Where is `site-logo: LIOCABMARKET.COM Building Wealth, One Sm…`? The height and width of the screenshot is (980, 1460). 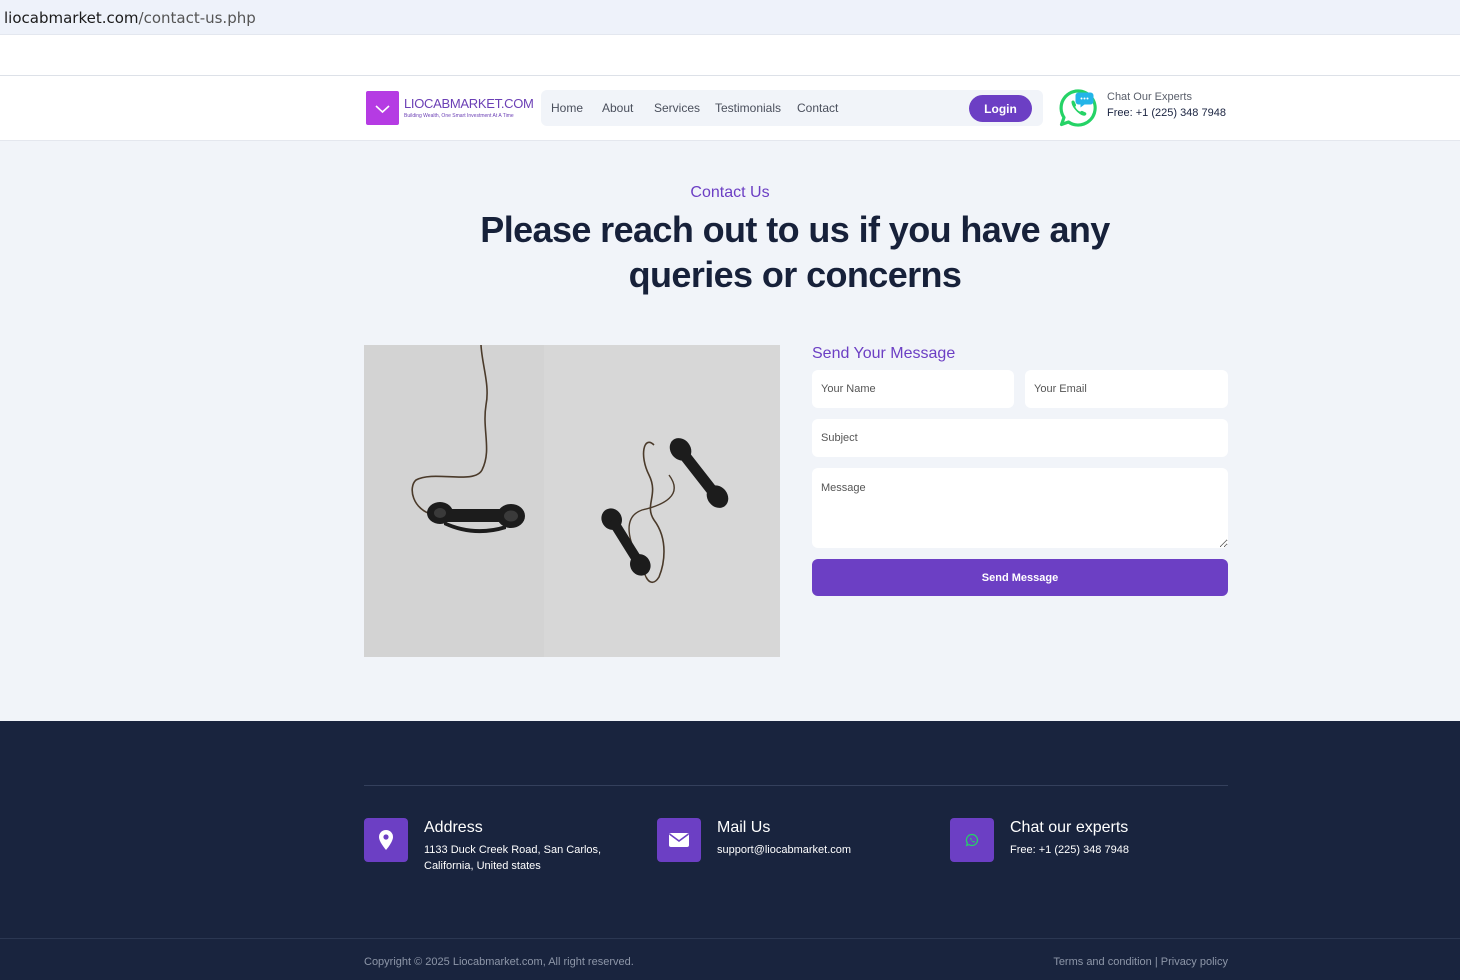
site-logo: LIOCABMARKET.COM Building Wealth, One Sm… is located at coordinates (451, 109).